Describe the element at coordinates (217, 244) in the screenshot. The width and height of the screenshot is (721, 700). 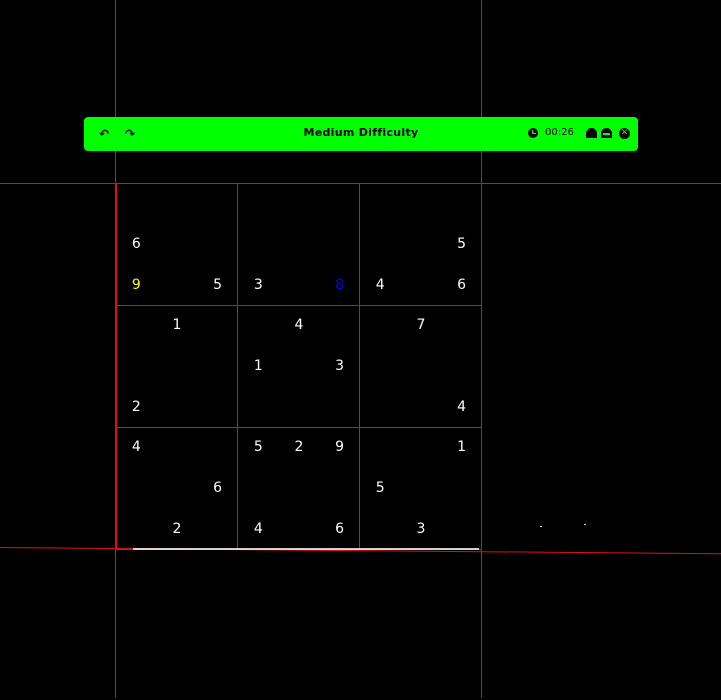
I see `sudoku-cell-r2c3` at that location.